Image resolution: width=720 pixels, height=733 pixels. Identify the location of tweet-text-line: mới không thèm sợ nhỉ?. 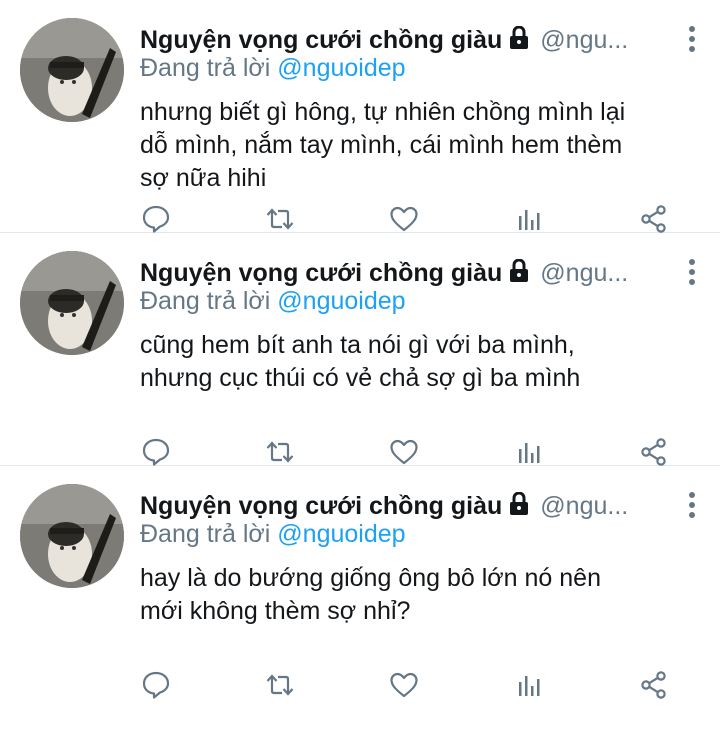
(275, 611).